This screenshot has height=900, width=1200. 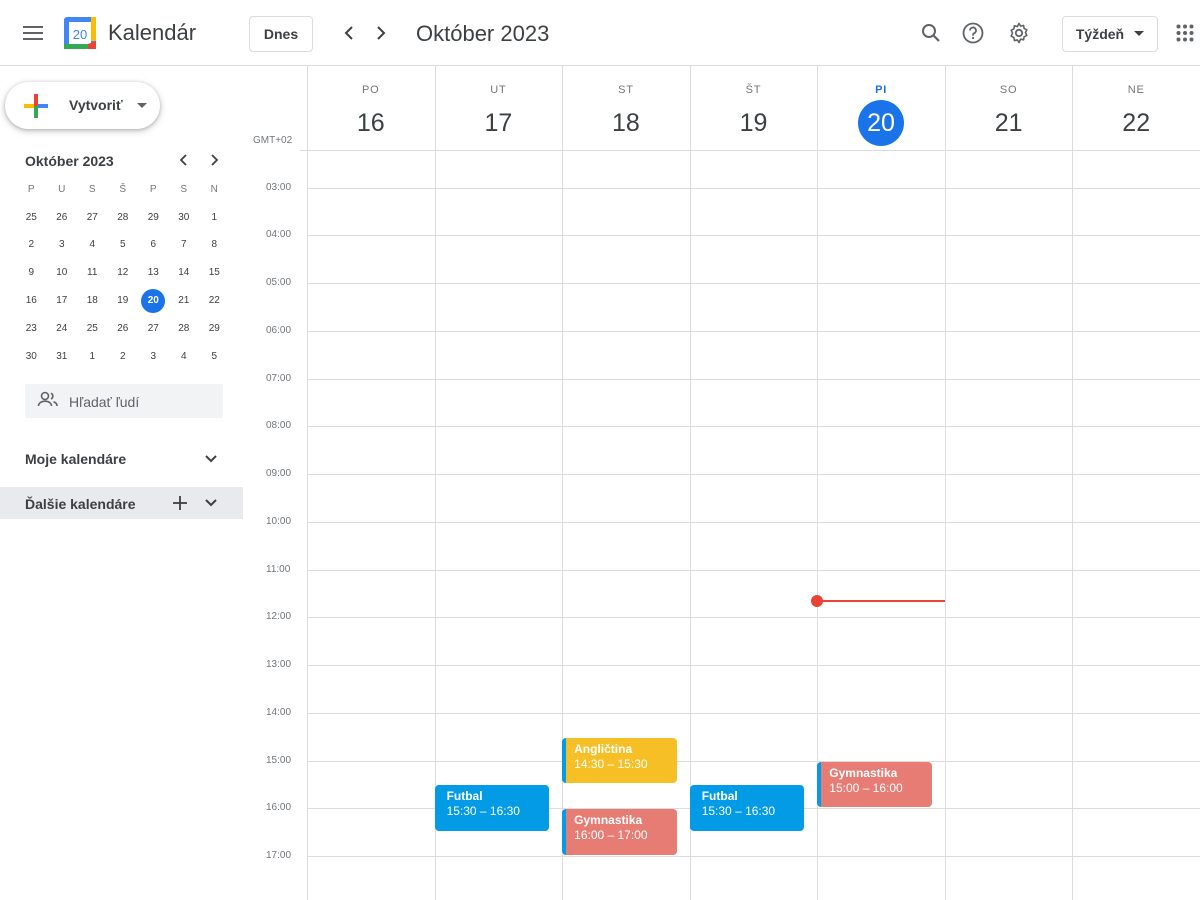 What do you see at coordinates (1019, 33) in the screenshot?
I see `settings-button` at bounding box center [1019, 33].